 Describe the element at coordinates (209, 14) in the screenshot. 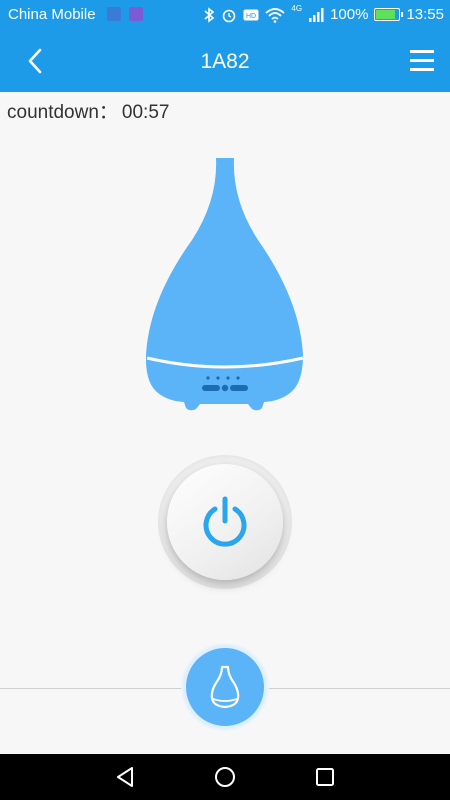

I see `bluetooth-icon` at that location.